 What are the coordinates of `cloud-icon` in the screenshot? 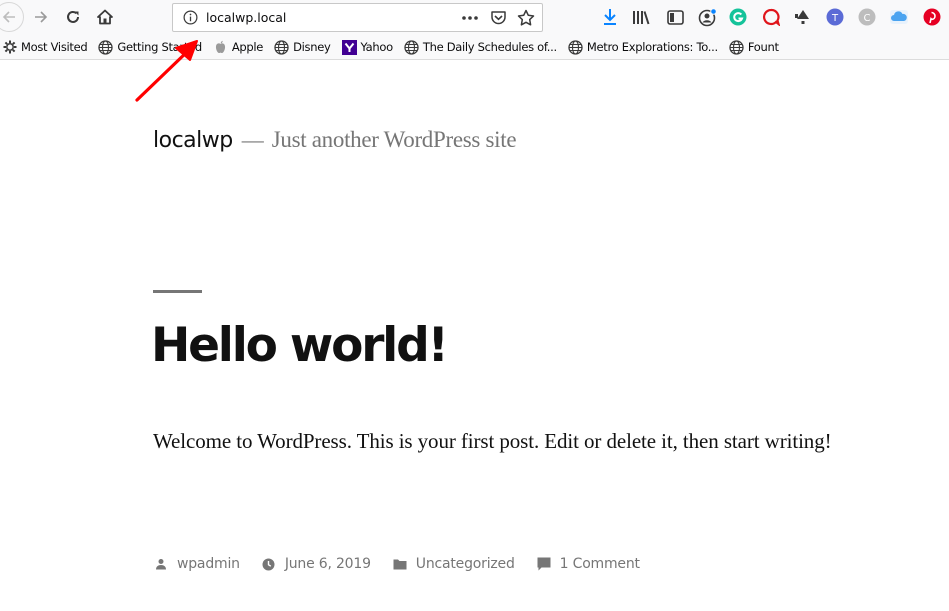 It's located at (899, 17).